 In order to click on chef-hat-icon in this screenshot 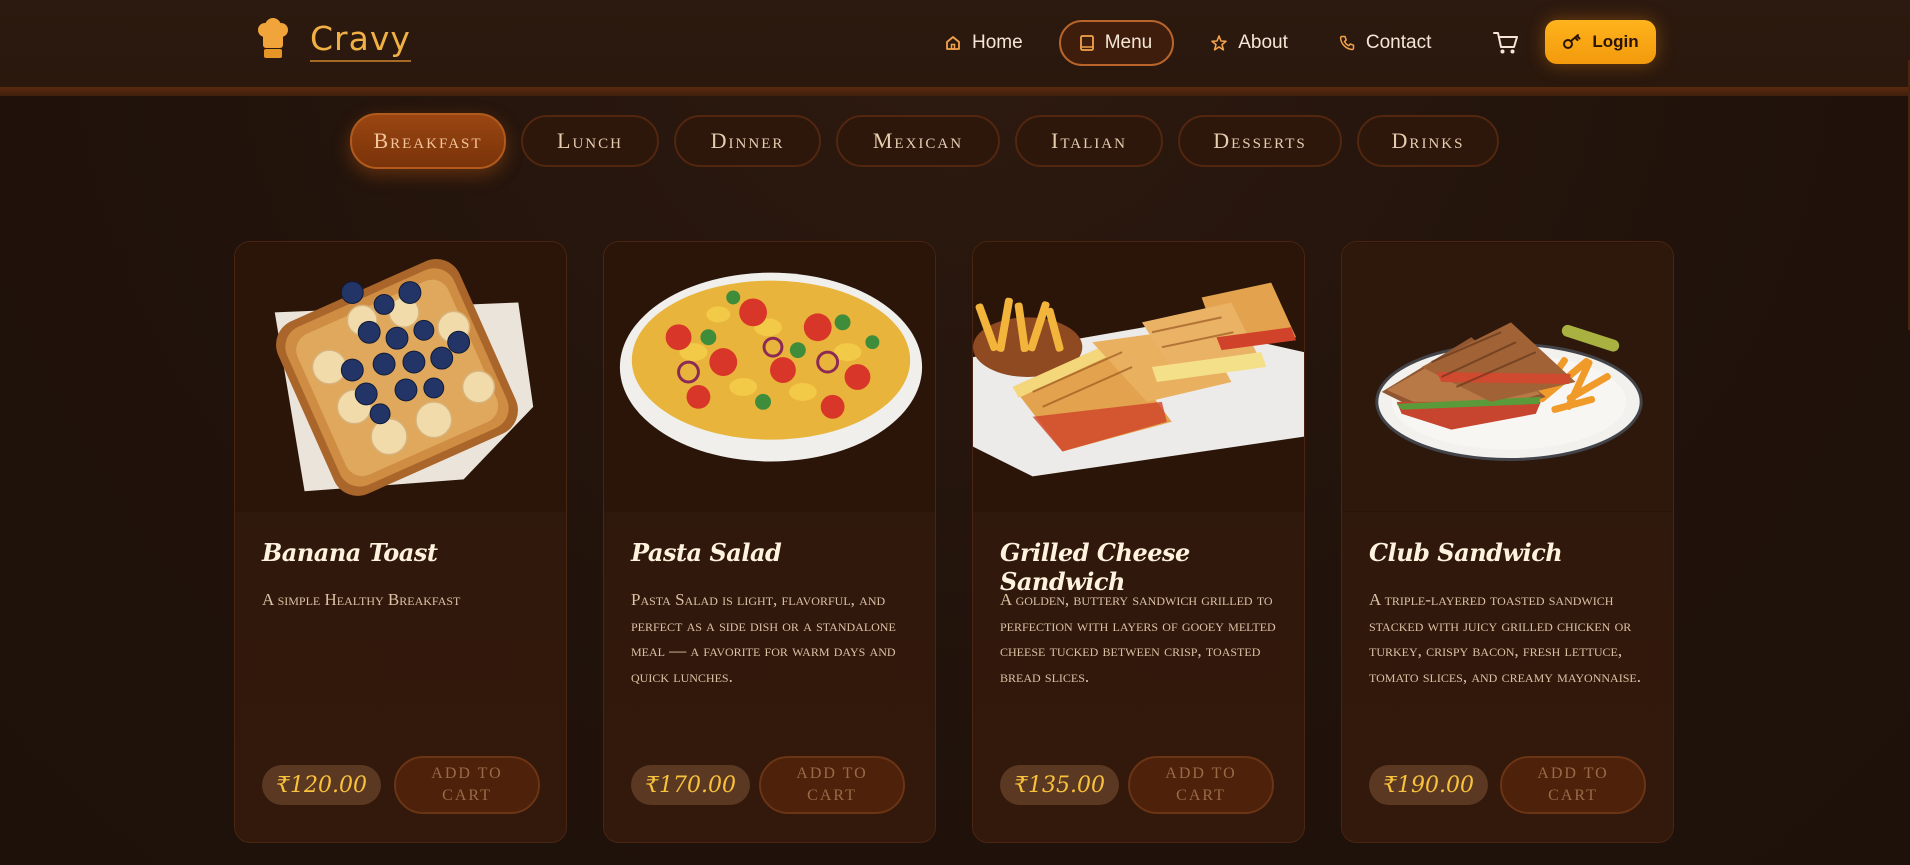, I will do `click(273, 38)`.